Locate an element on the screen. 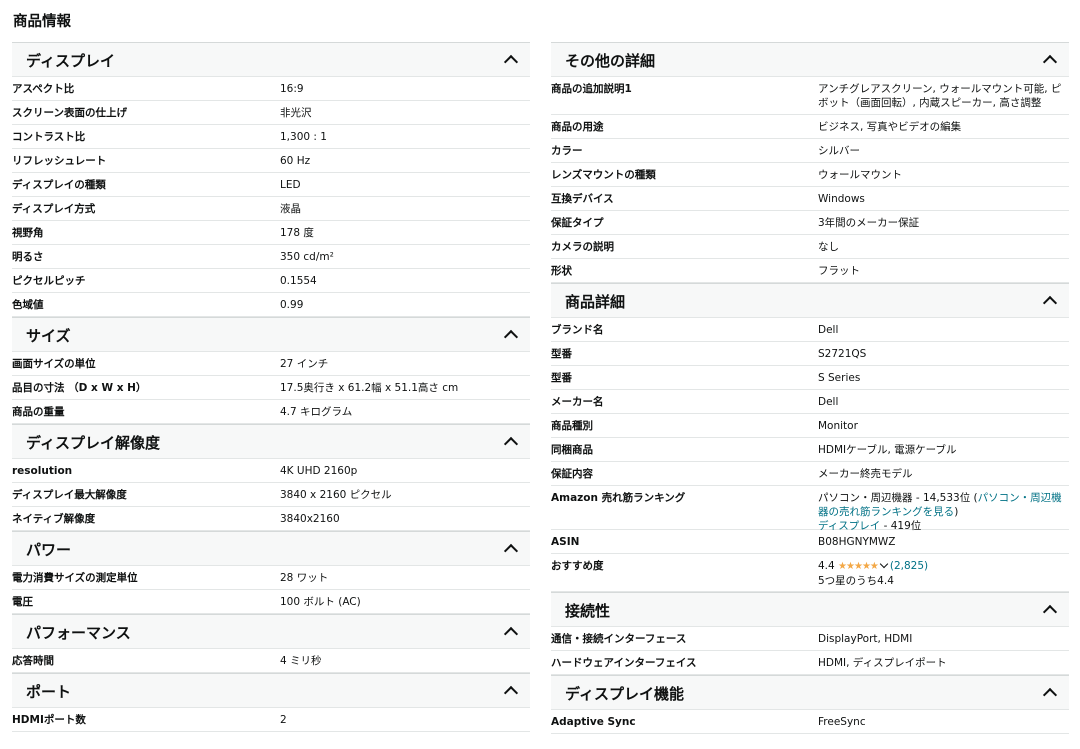 This screenshot has width=1080, height=749. page-title: 商品情報 is located at coordinates (42, 22).